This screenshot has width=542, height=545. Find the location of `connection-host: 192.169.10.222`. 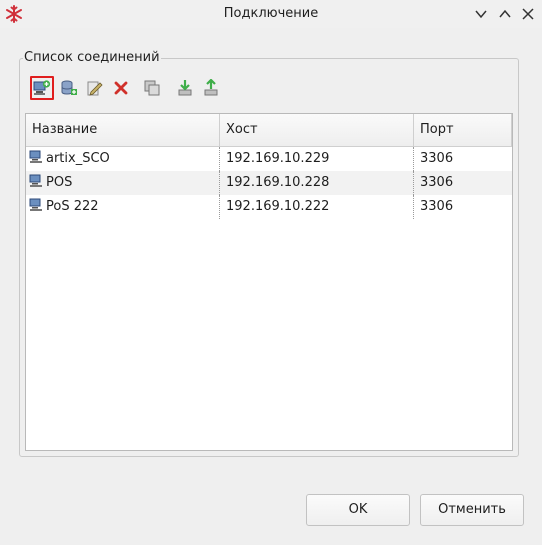

connection-host: 192.169.10.222 is located at coordinates (317, 207).